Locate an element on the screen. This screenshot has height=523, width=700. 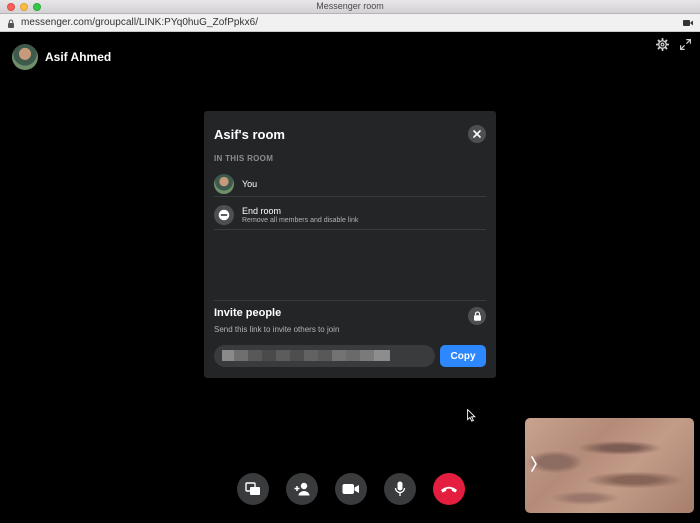
caller-name: Asif Ahmed is located at coordinates (78, 57).